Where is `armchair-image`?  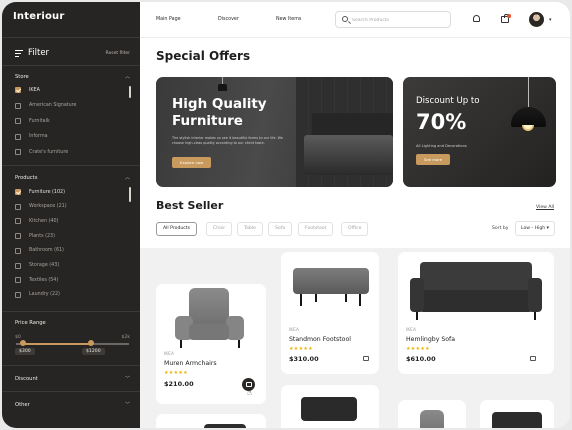
armchair-image is located at coordinates (209, 308).